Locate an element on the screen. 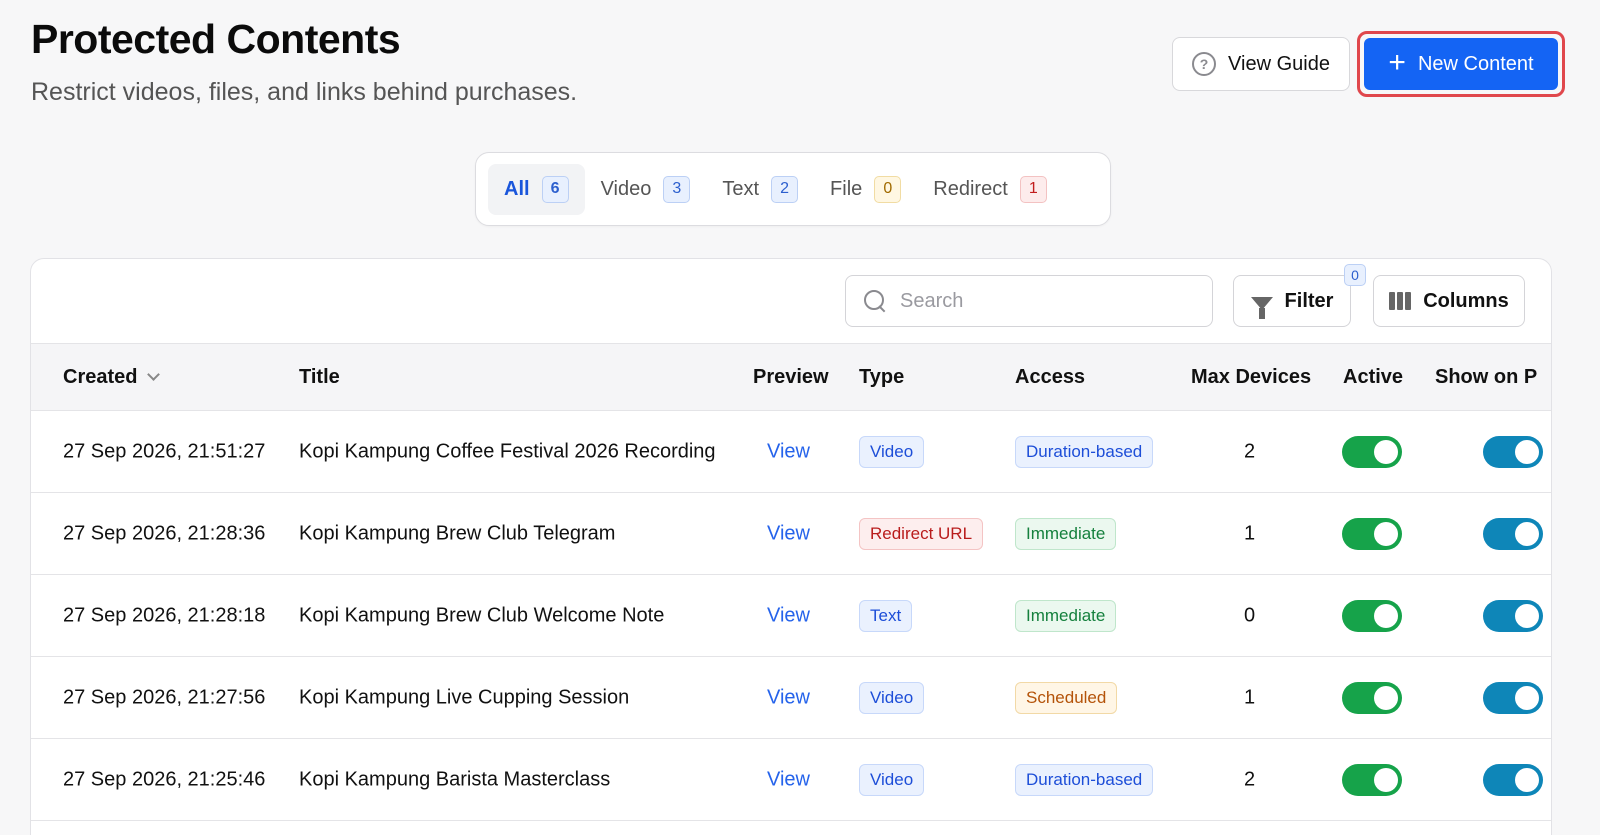  chevron-down-icon is located at coordinates (154, 374).